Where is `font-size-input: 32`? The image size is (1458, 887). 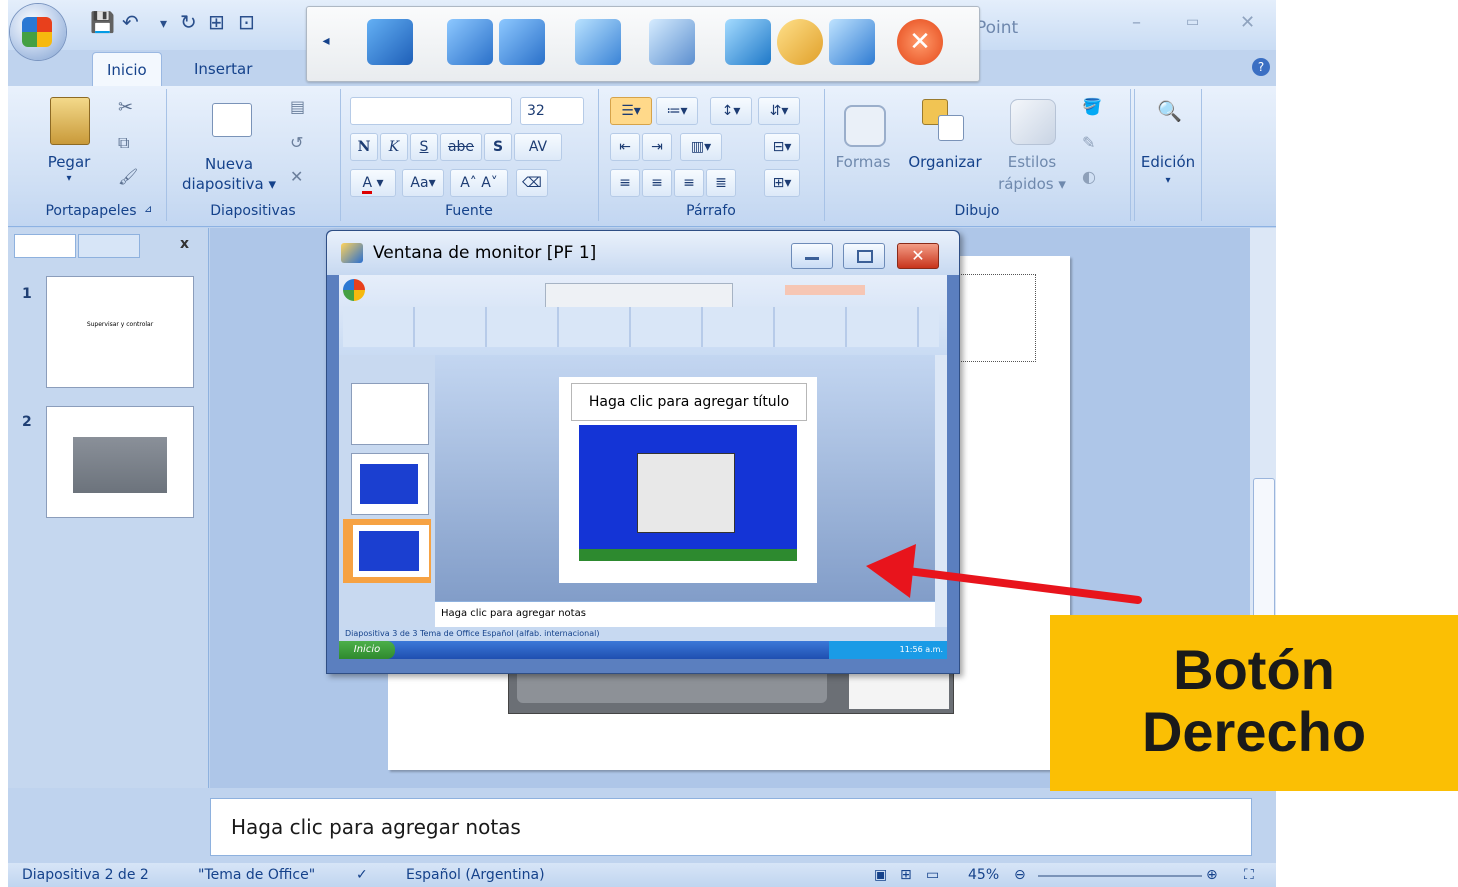
font-size-input: 32 is located at coordinates (552, 111).